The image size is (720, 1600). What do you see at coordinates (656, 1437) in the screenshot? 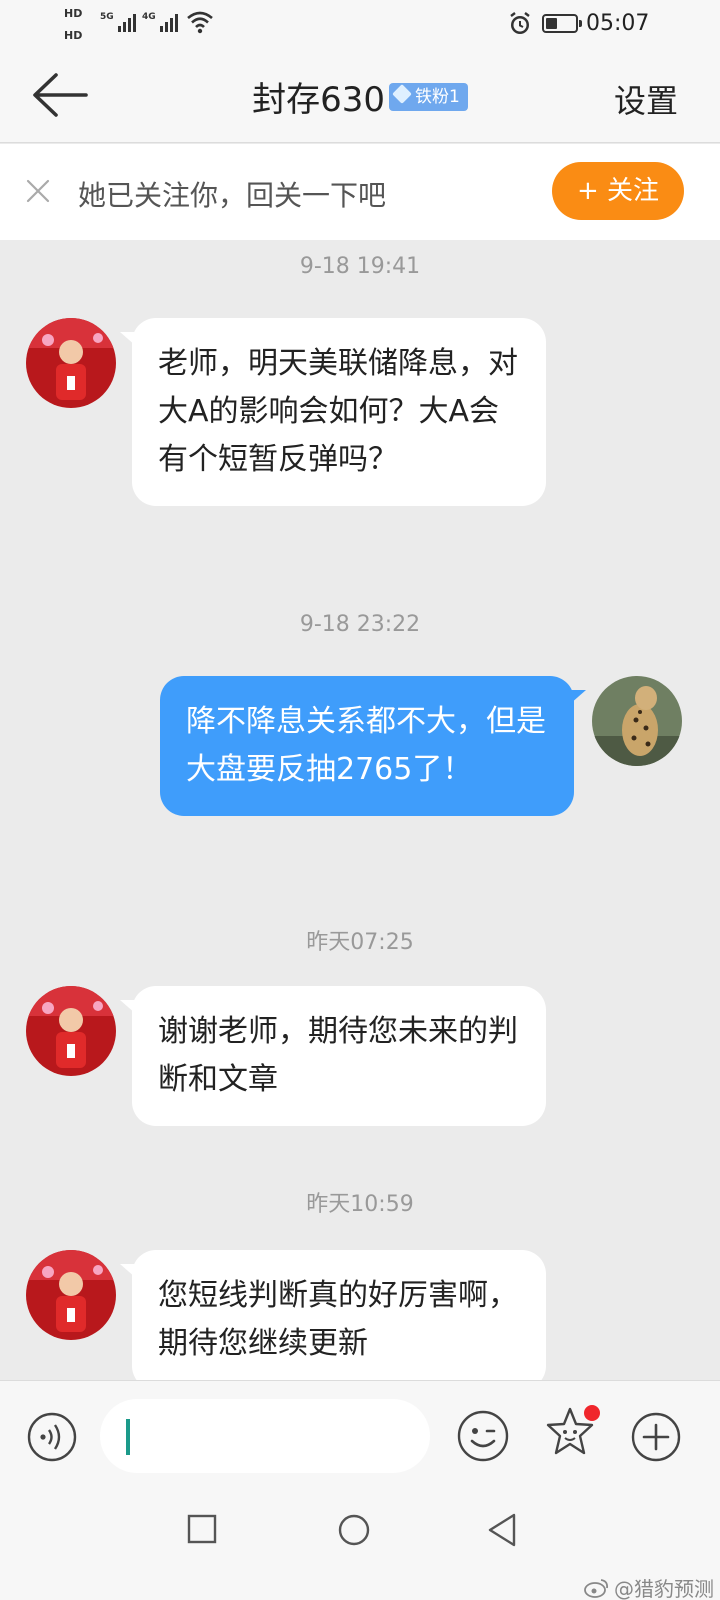
I see `plus-icon` at bounding box center [656, 1437].